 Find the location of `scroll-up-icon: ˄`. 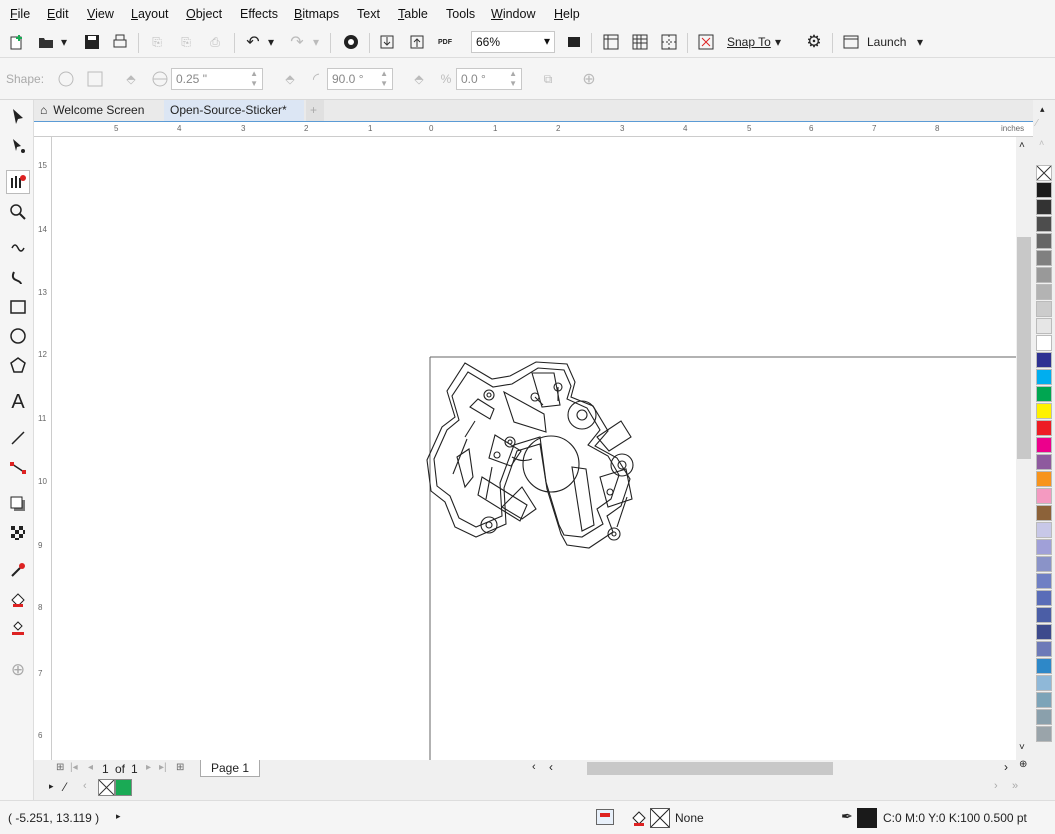

scroll-up-icon: ˄ is located at coordinates (1022, 145).